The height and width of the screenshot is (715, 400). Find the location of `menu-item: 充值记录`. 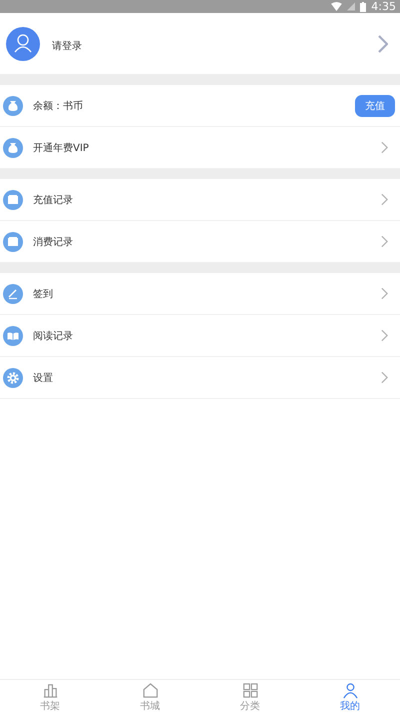

menu-item: 充值记录 is located at coordinates (200, 200).